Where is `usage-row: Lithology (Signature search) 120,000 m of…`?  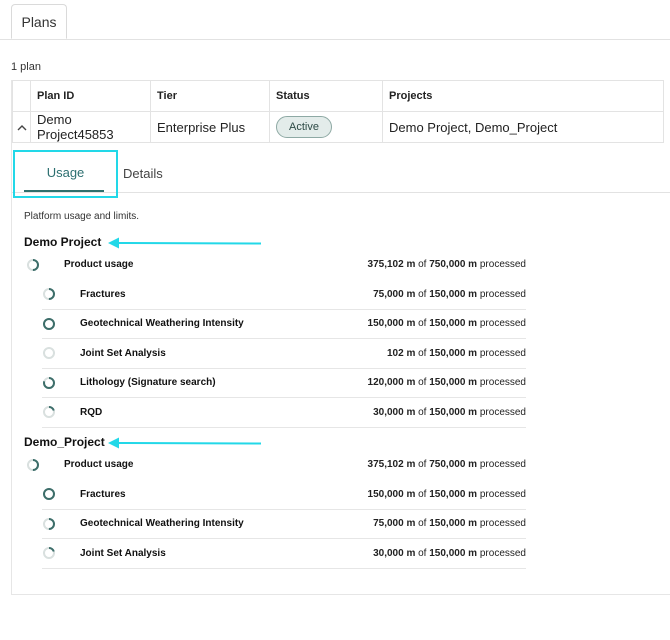
usage-row: Lithology (Signature search) 120,000 m of… is located at coordinates (284, 383).